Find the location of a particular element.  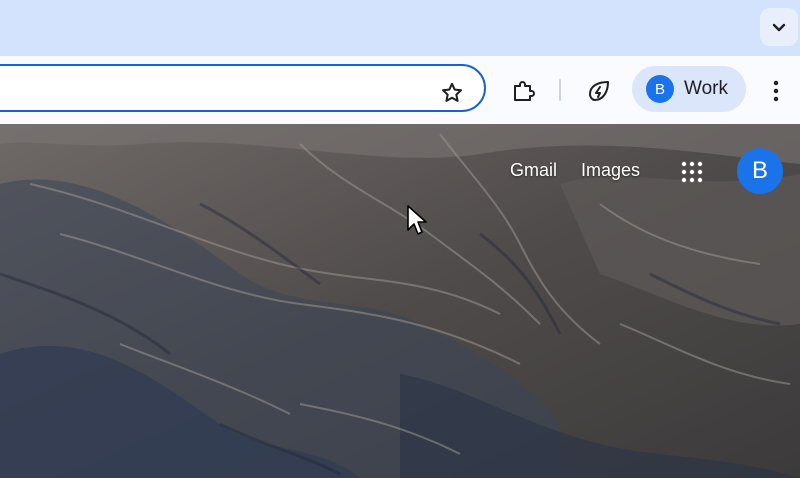

browser-menu-button is located at coordinates (776, 91).